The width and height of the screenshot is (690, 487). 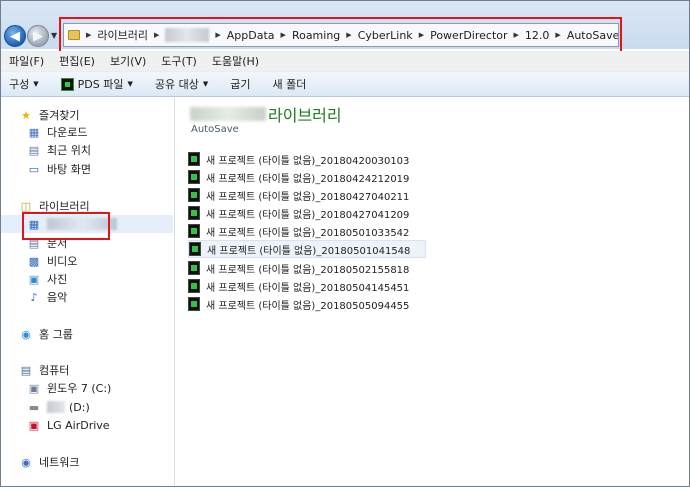 What do you see at coordinates (87, 169) in the screenshot?
I see `nav-desktop: ▭ 바탕 화면` at bounding box center [87, 169].